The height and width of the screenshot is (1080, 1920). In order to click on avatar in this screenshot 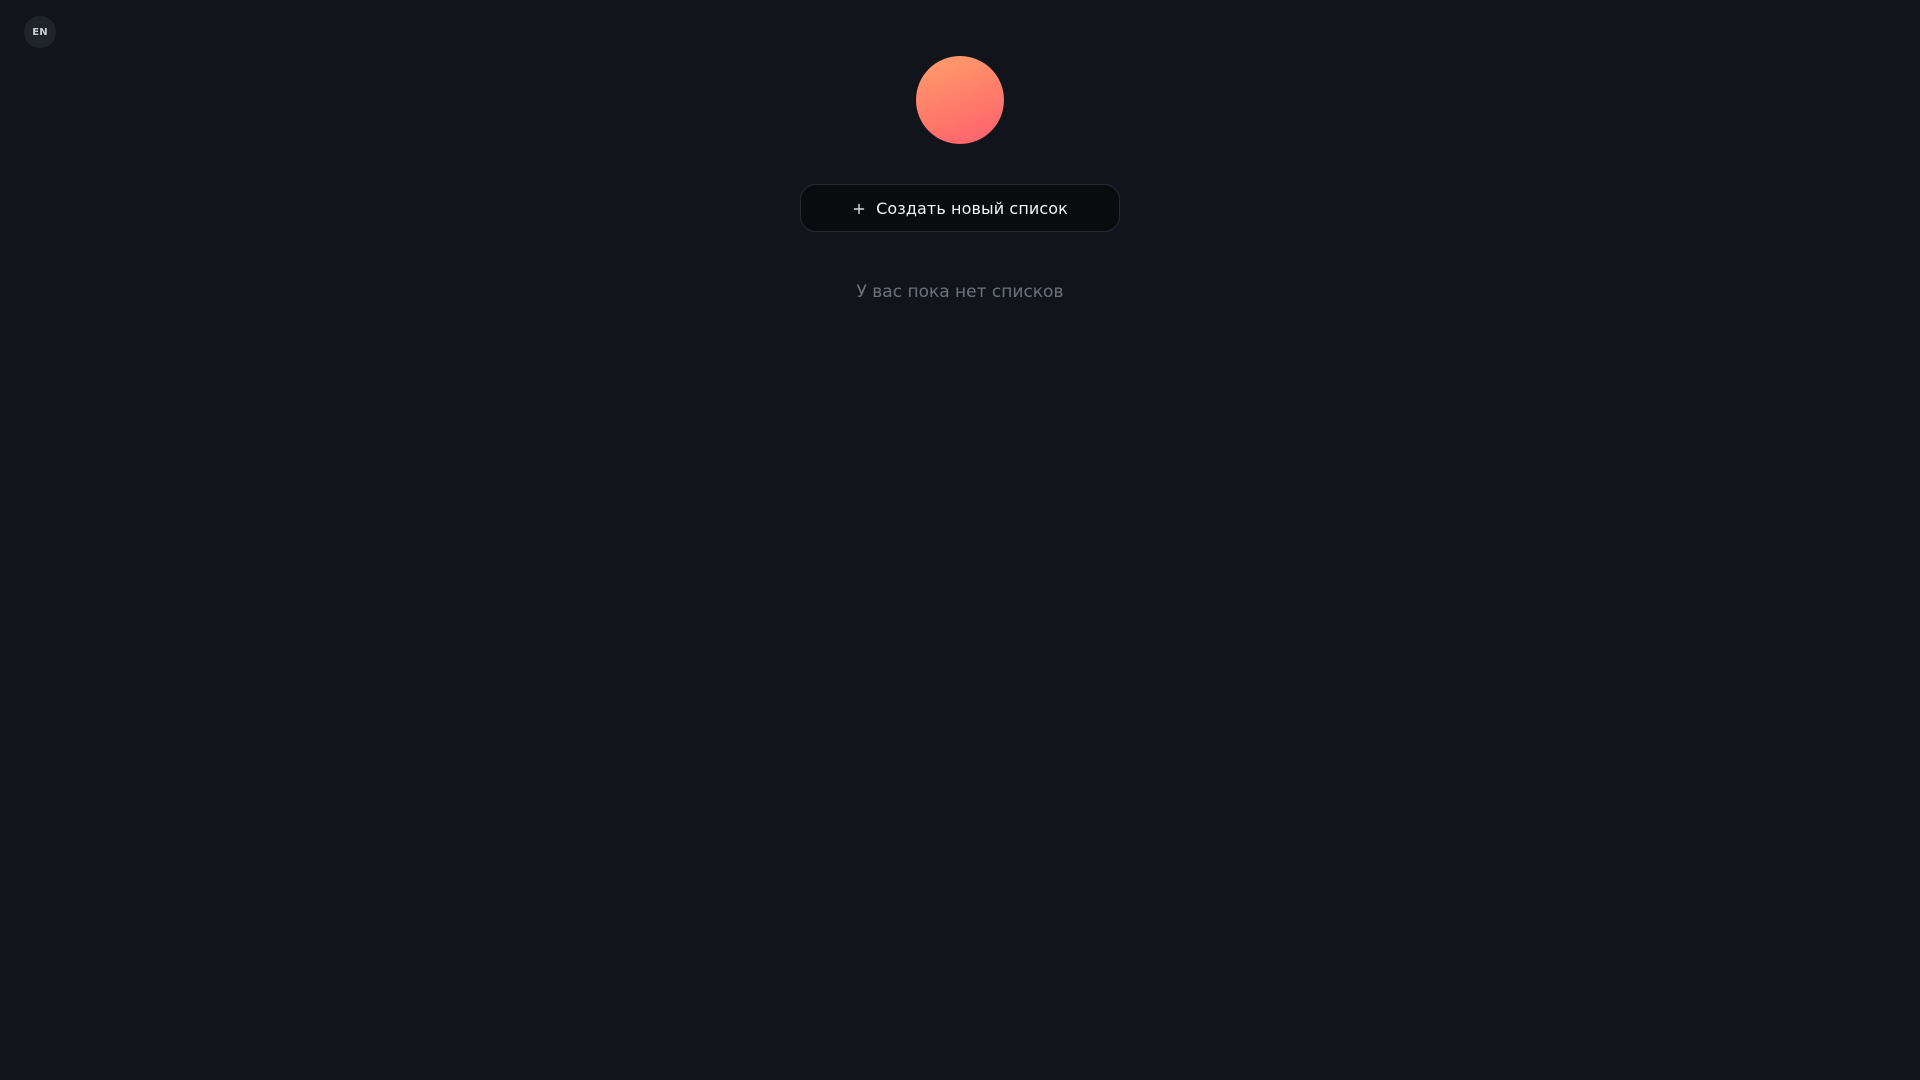, I will do `click(960, 100)`.